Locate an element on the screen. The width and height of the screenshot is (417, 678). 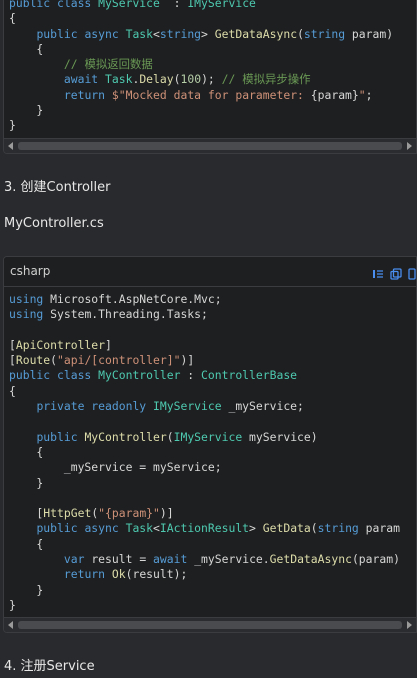
code-token: 100 is located at coordinates (191, 79).